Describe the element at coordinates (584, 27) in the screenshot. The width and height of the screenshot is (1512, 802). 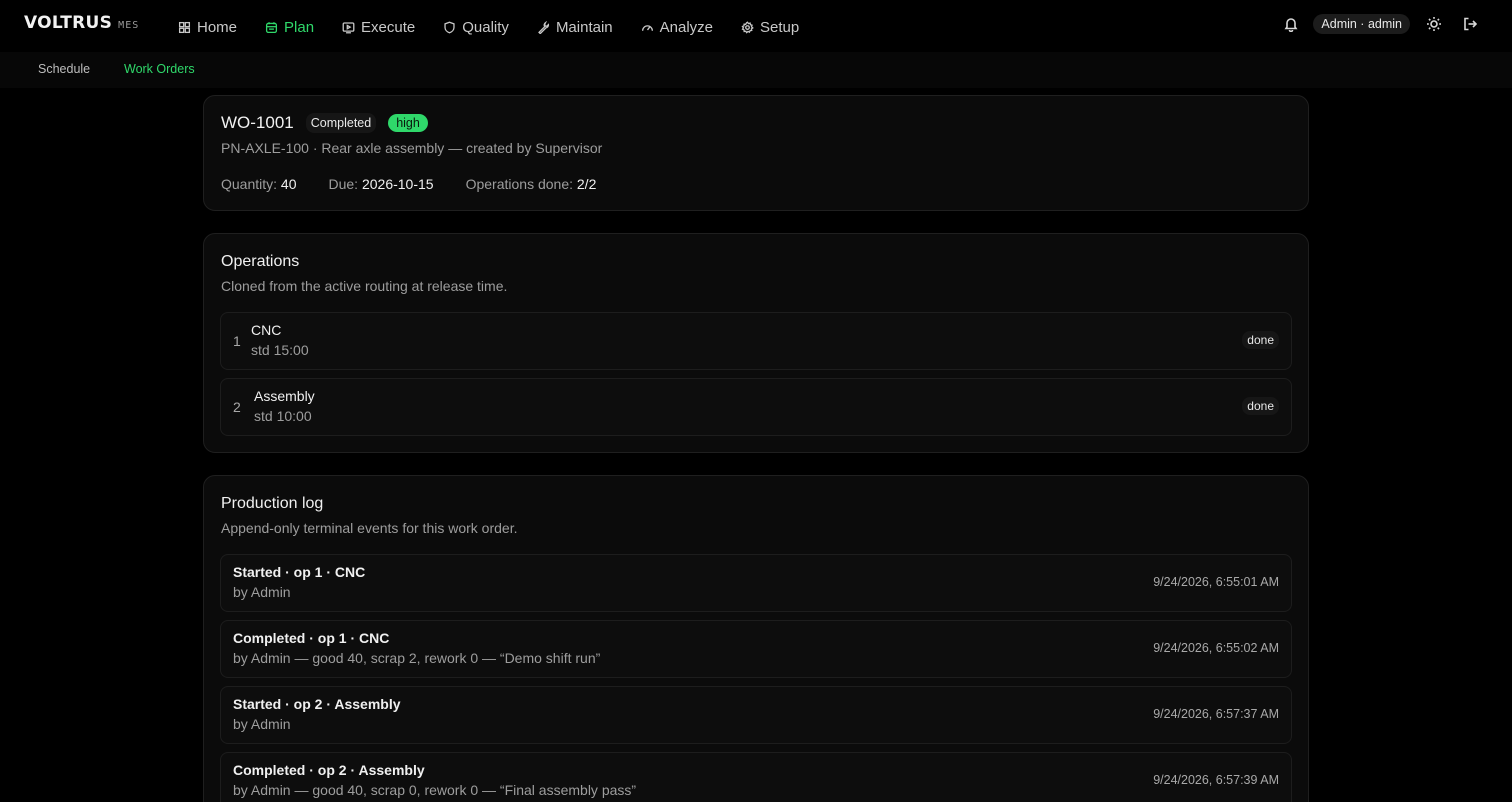
I see `nav-label: Maintain` at that location.